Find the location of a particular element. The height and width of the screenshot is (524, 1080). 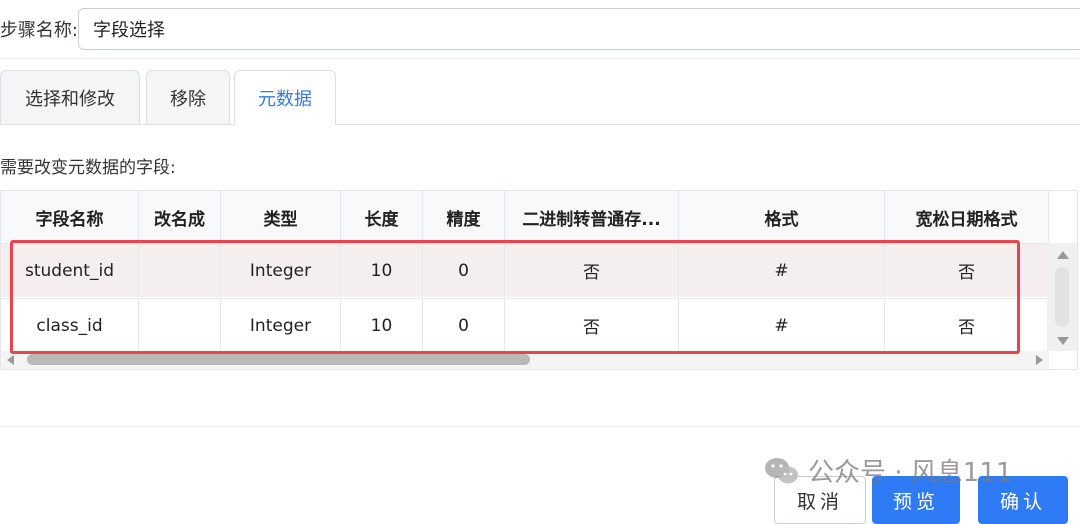

table-row: class_id Integer 10 0 否 # 否 is located at coordinates (525, 325).